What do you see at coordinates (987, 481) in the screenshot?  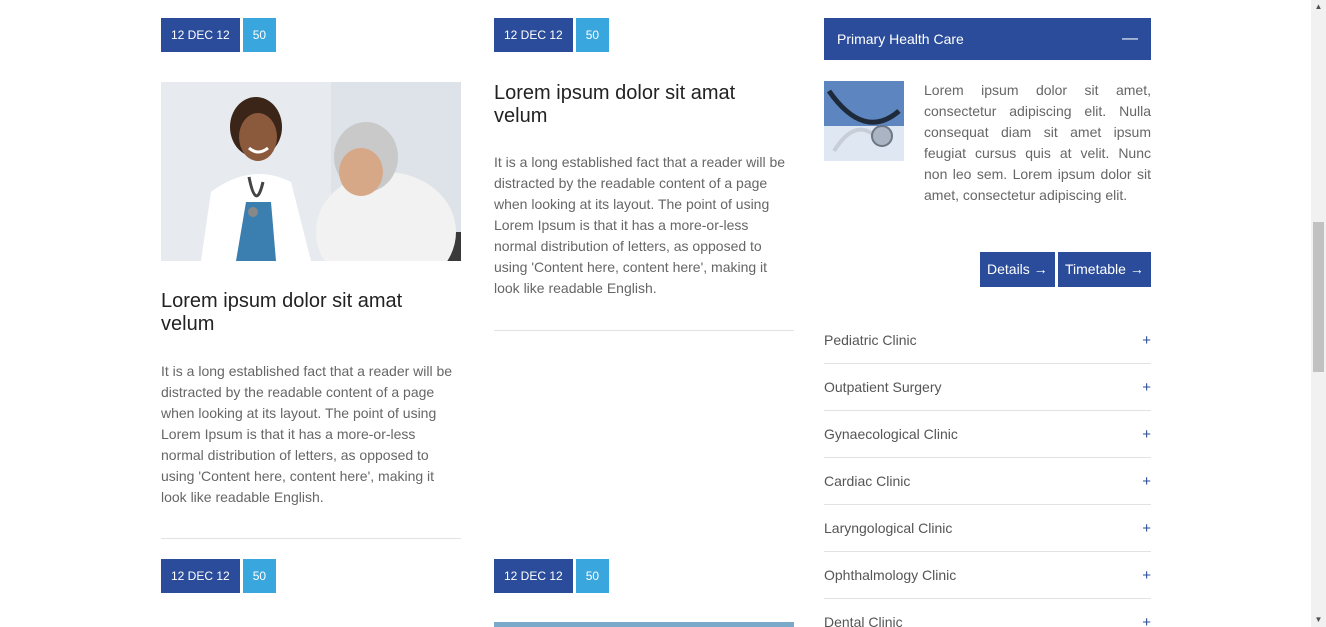 I see `clinic-item-cardiac: Cardiac Clinic +` at bounding box center [987, 481].